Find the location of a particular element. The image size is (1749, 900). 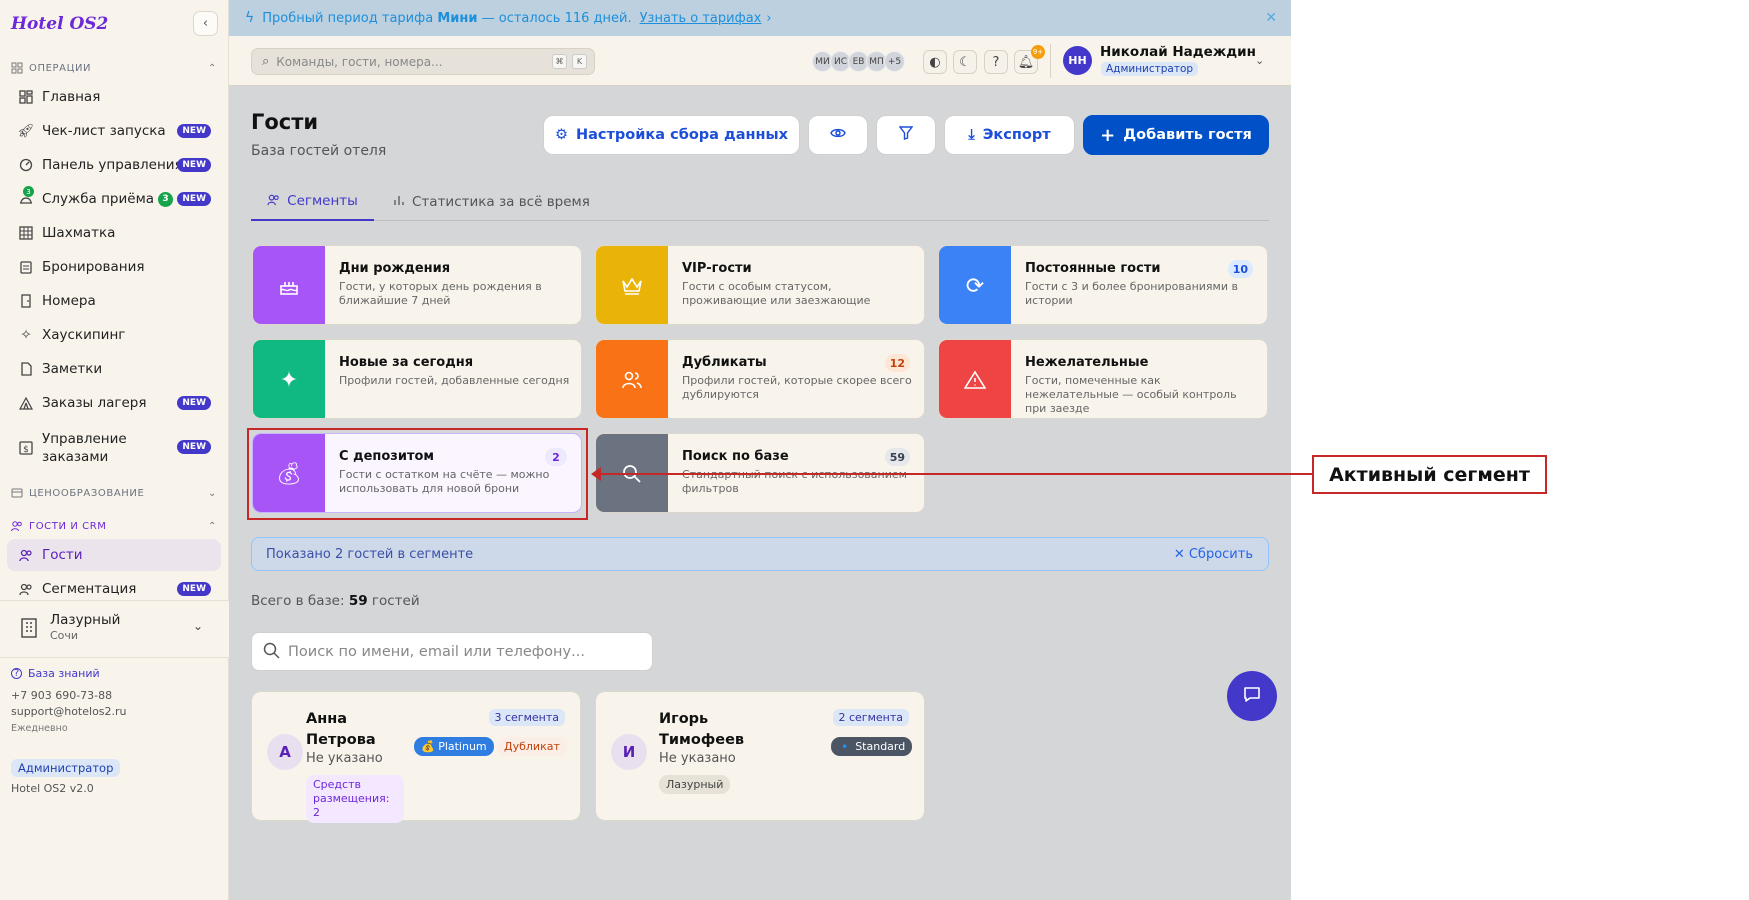

add-guest-button: + Добавить гостя is located at coordinates (1176, 135).